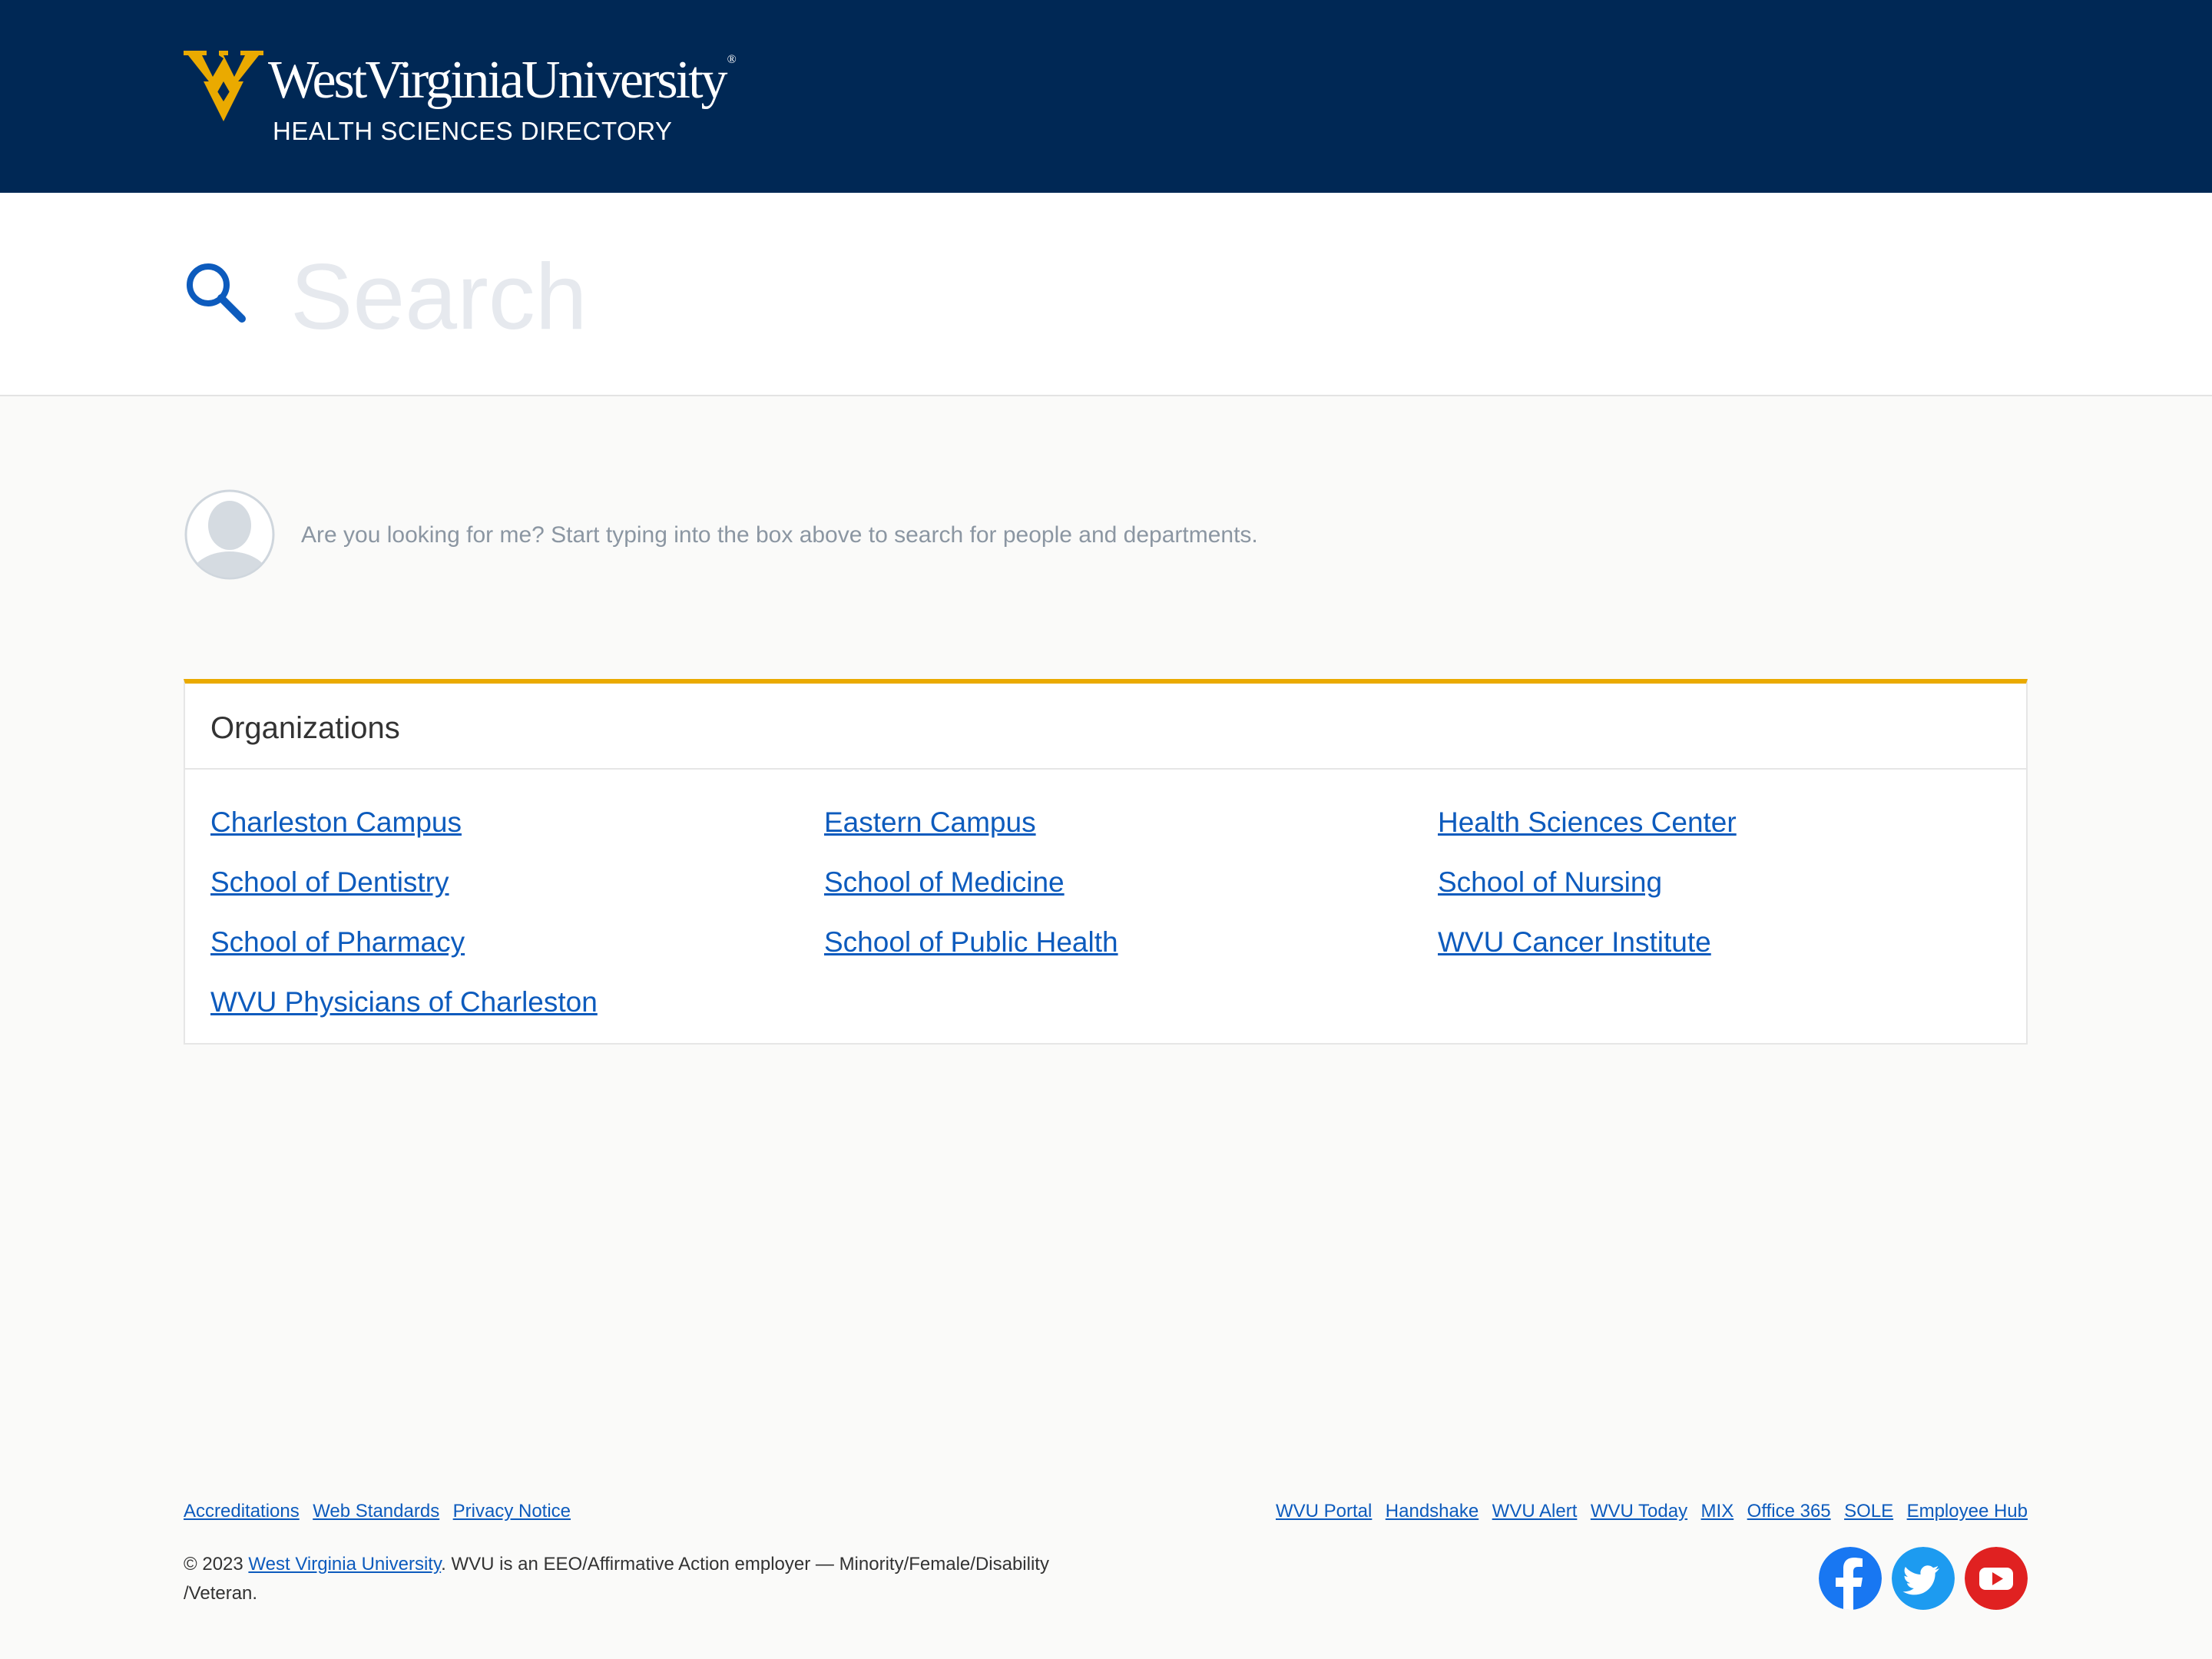 The width and height of the screenshot is (2212, 1659). What do you see at coordinates (1789, 1512) in the screenshot?
I see `footer-link-office-365: Office 365` at bounding box center [1789, 1512].